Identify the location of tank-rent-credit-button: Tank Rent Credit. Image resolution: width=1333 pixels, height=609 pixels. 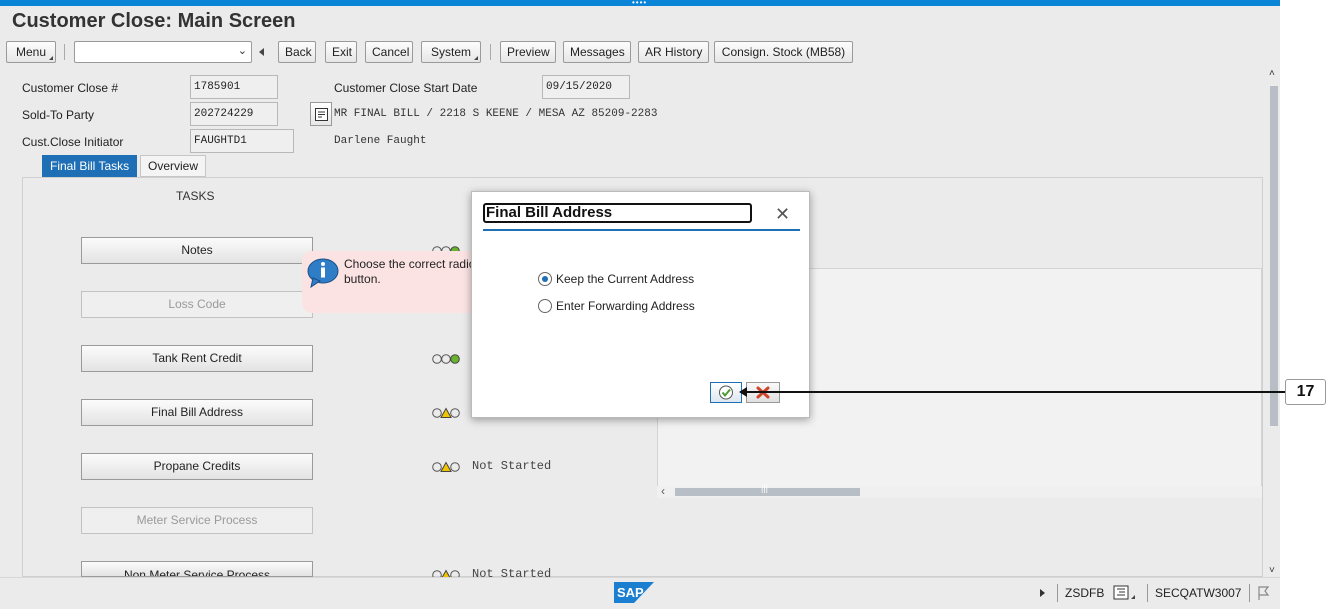
(197, 358).